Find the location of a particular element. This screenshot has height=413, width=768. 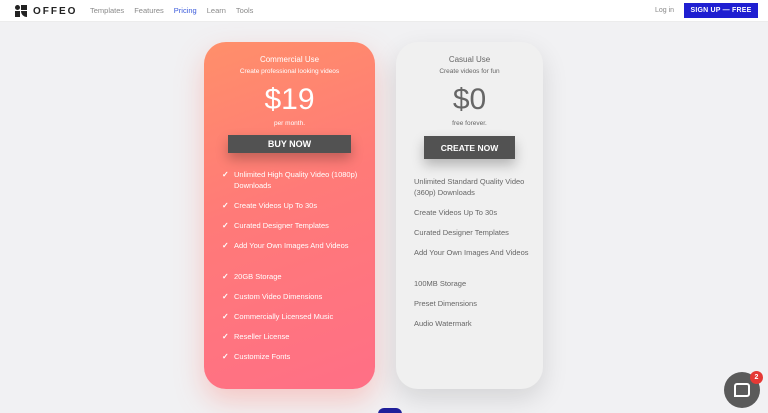

brand-name: OFFEO is located at coordinates (55, 11).